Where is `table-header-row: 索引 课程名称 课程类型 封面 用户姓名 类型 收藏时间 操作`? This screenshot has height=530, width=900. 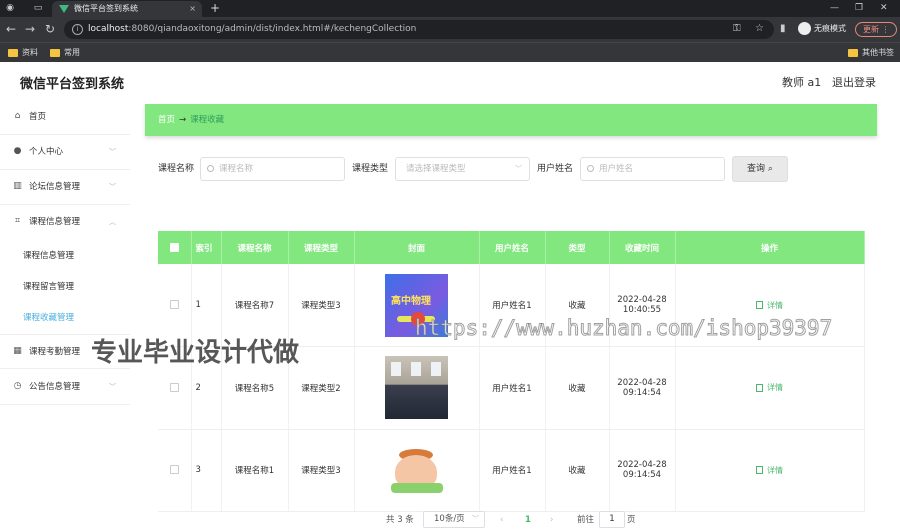
table-header-row: 索引 课程名称 课程类型 封面 用户姓名 类型 收藏时间 操作 is located at coordinates (511, 247).